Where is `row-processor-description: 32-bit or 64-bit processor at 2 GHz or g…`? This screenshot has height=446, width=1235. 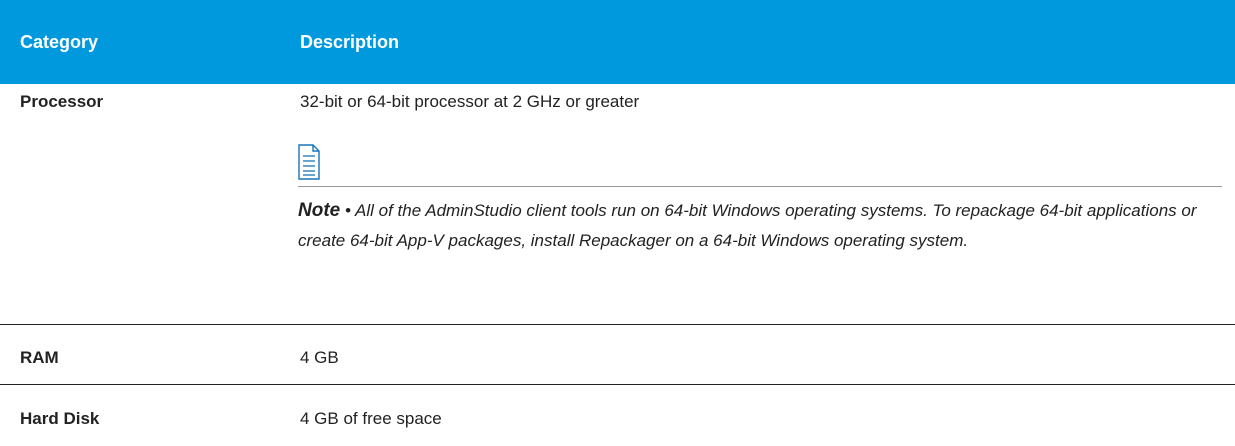
row-processor-description: 32-bit or 64-bit processor at 2 GHz or g… is located at coordinates (470, 101).